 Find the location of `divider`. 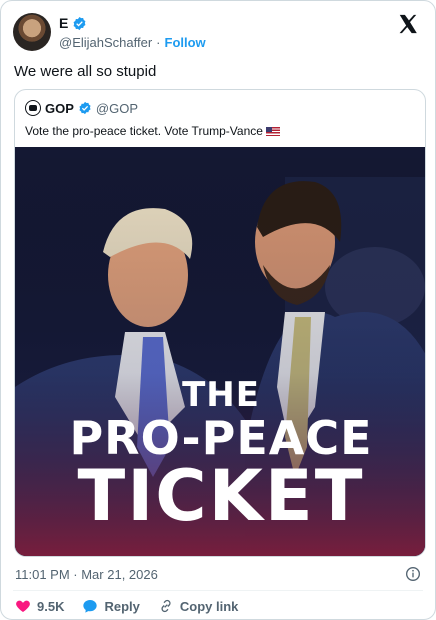

divider is located at coordinates (218, 590).